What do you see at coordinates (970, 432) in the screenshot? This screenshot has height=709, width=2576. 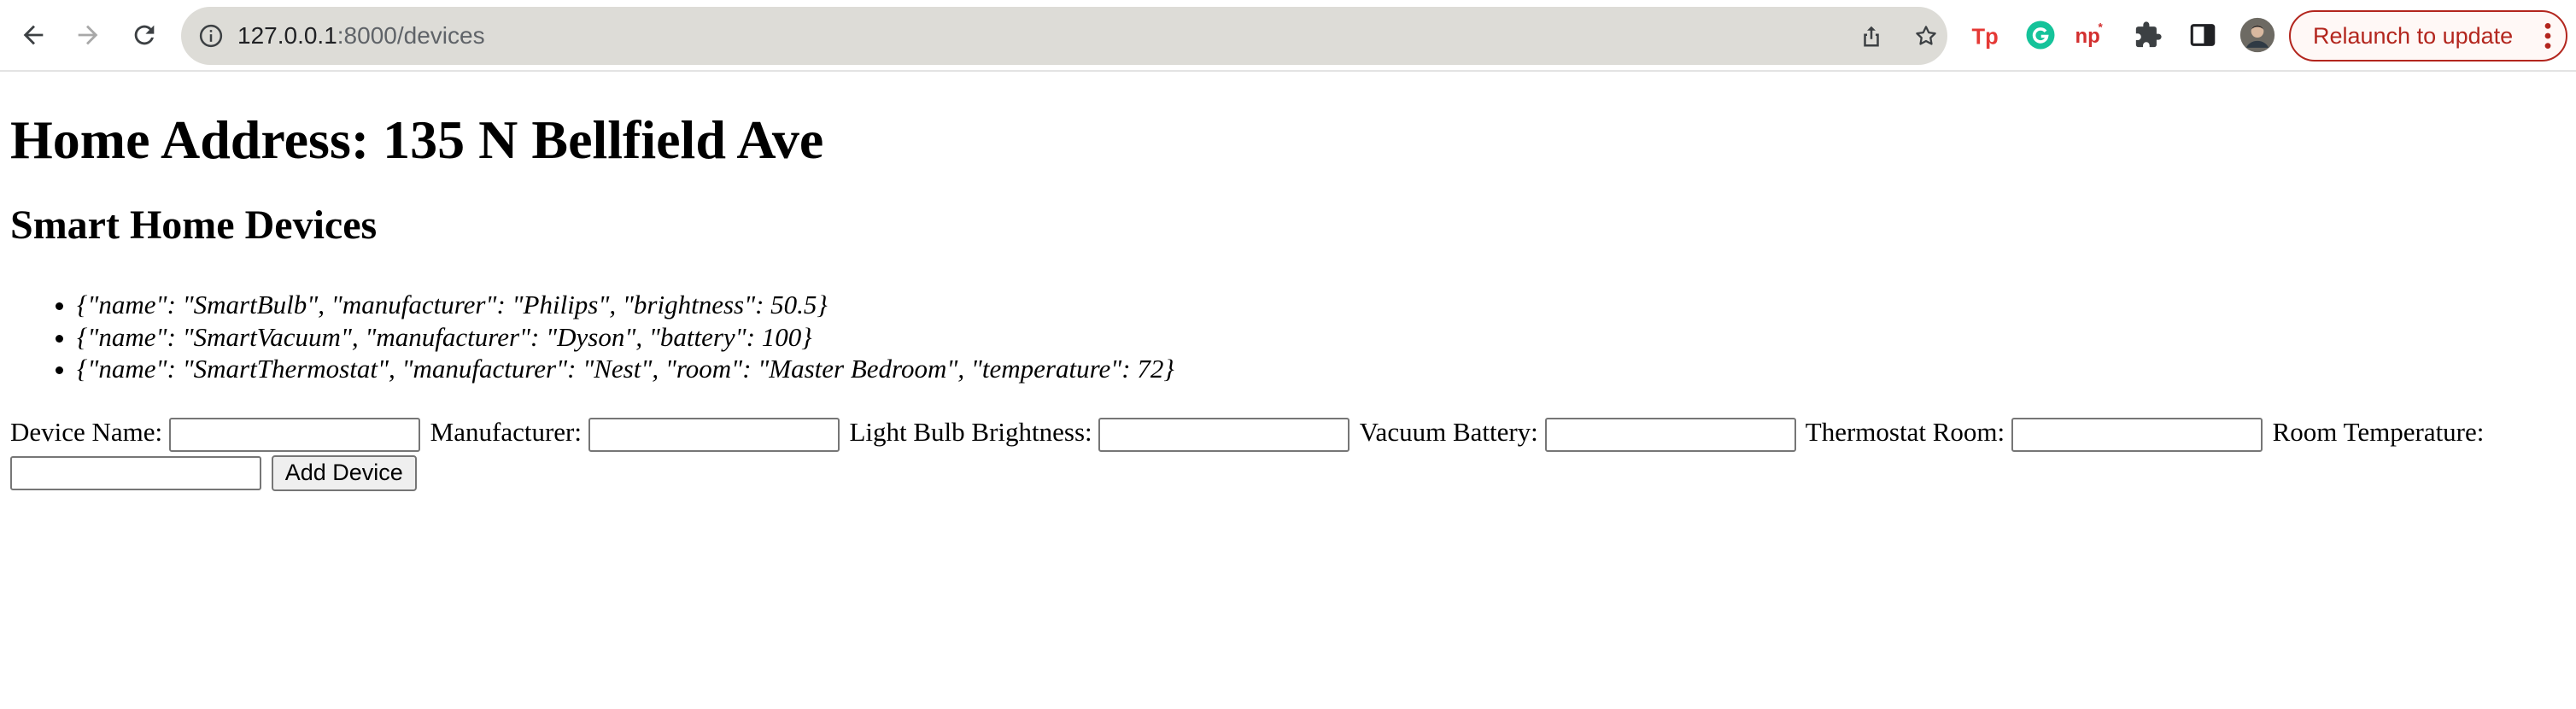 I see `brightness-label: Light Bulb Brightness:` at bounding box center [970, 432].